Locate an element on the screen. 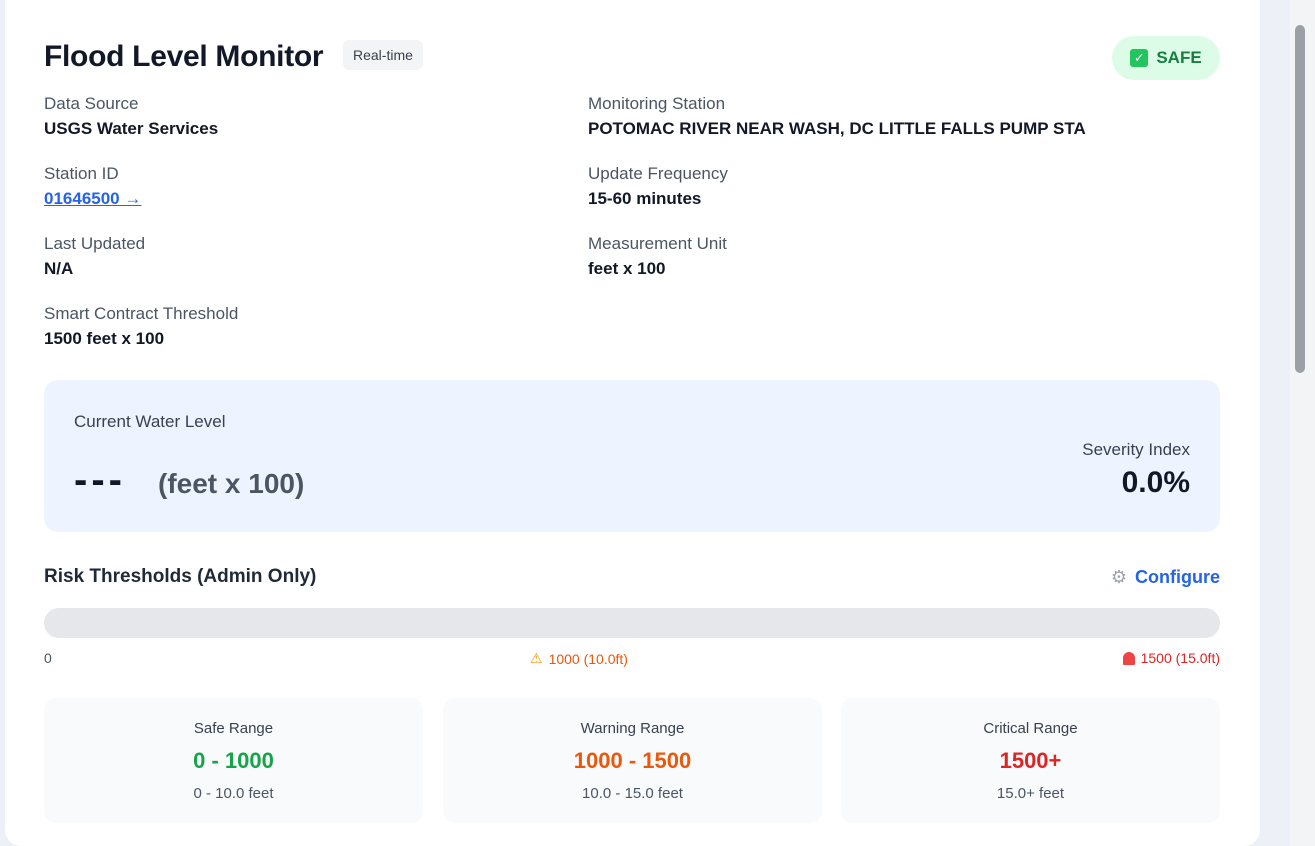  last-updated-label: Last Updated is located at coordinates (95, 243).